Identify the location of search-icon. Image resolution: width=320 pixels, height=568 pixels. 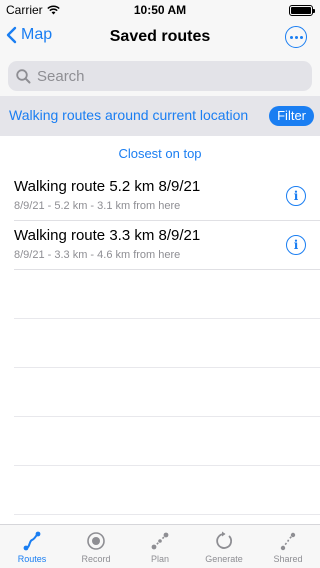
(23, 75).